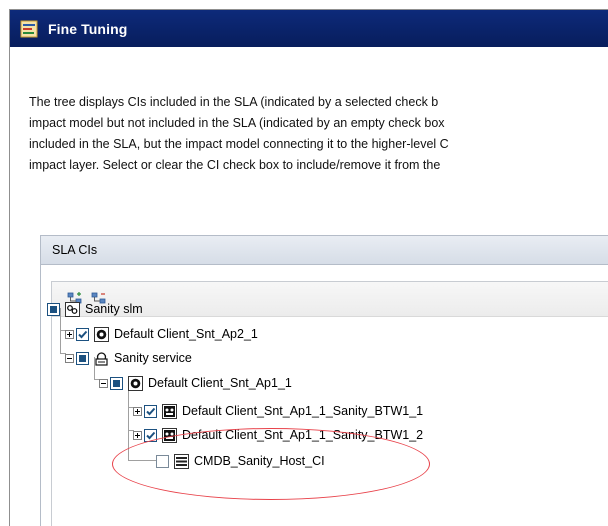 The width and height of the screenshot is (608, 526). I want to click on business-process-icon, so click(72, 309).